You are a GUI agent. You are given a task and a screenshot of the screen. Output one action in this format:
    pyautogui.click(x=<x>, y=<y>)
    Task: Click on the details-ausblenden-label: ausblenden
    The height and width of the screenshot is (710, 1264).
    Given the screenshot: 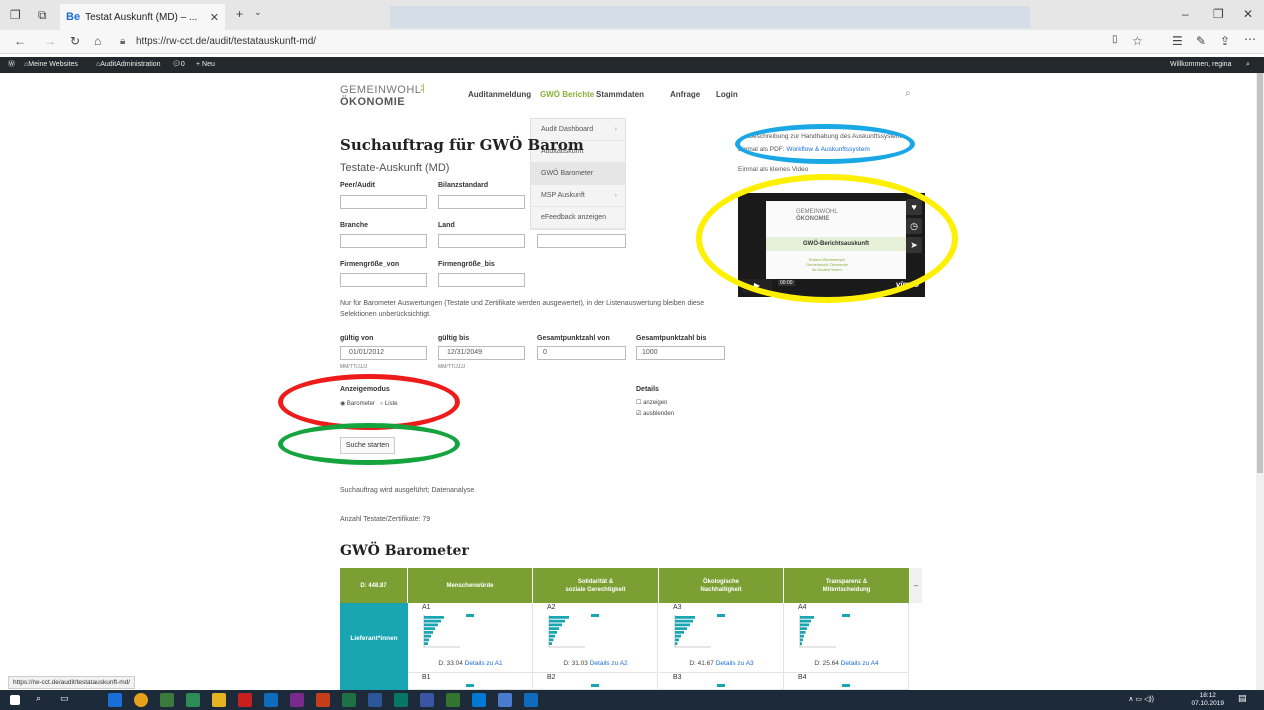 What is the action you would take?
    pyautogui.click(x=659, y=414)
    